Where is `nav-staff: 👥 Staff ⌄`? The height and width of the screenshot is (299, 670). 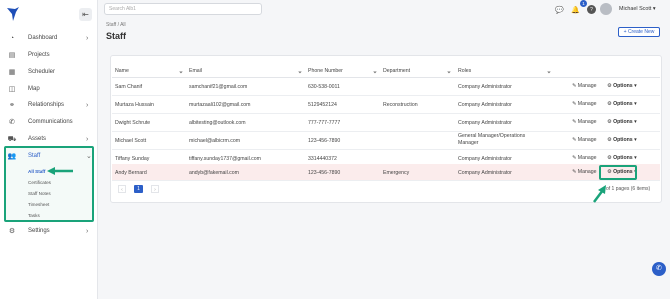
nav-staff: 👥 Staff ⌄ is located at coordinates (49, 156).